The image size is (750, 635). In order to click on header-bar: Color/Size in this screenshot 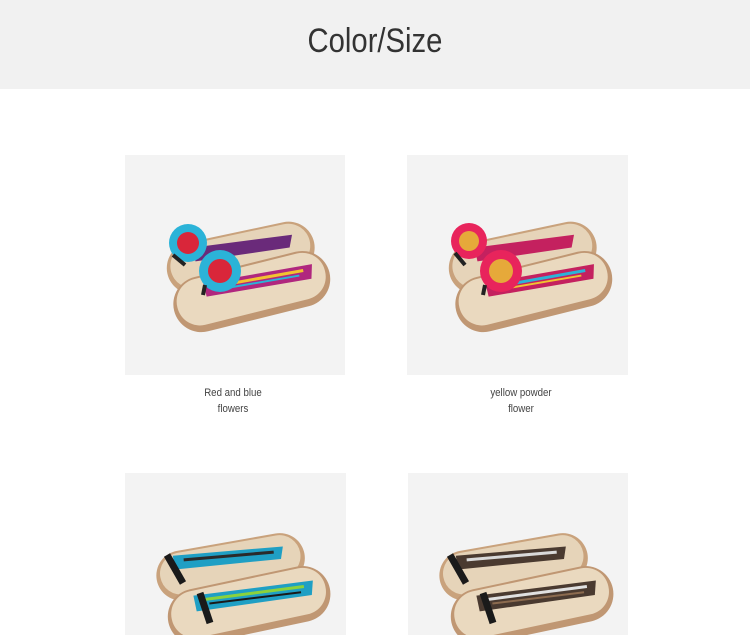, I will do `click(375, 44)`.